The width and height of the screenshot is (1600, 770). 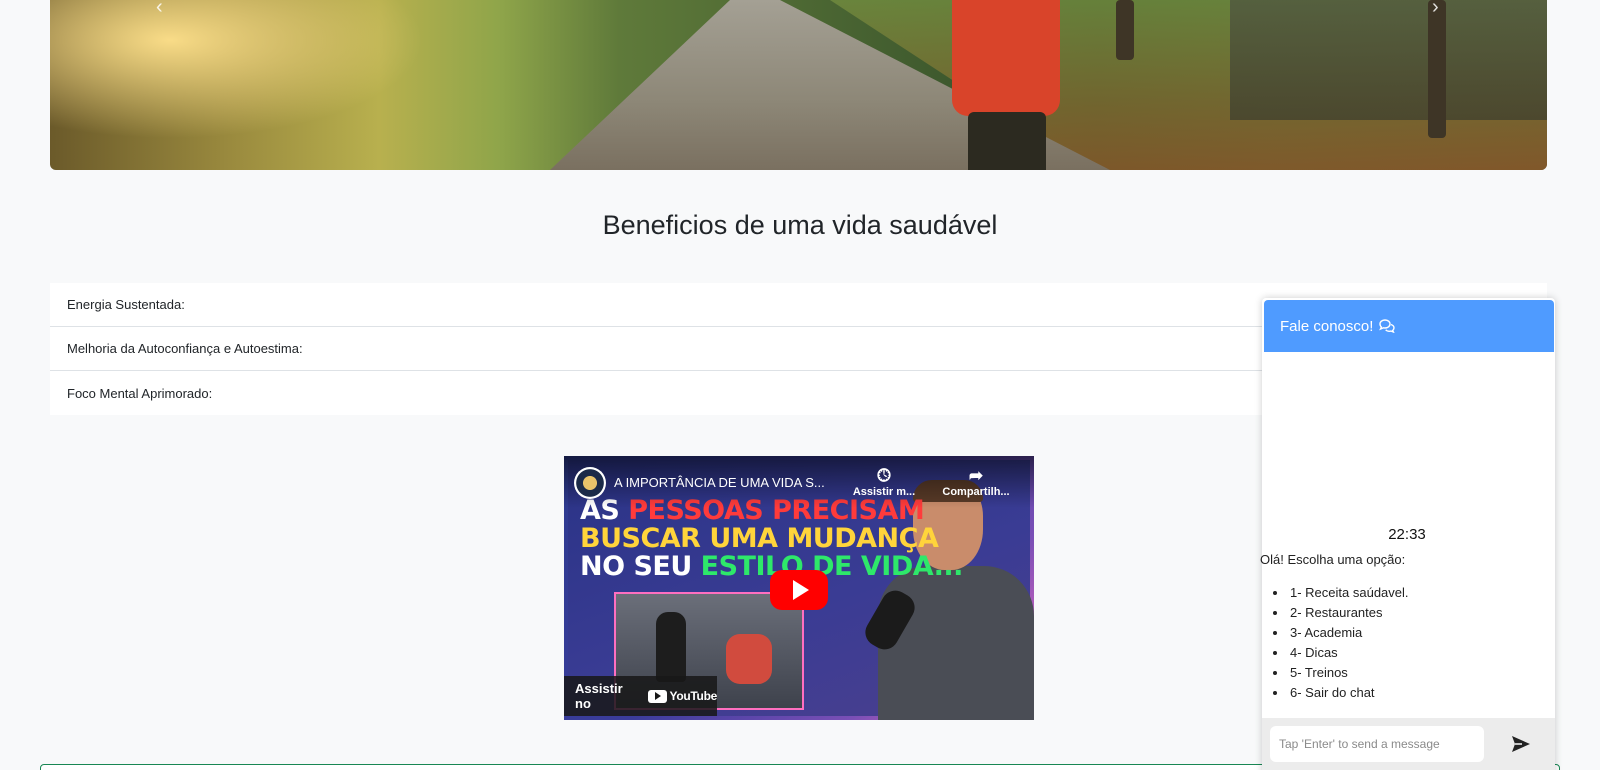 I want to click on carousel-next-icon: ›, so click(x=1435, y=8).